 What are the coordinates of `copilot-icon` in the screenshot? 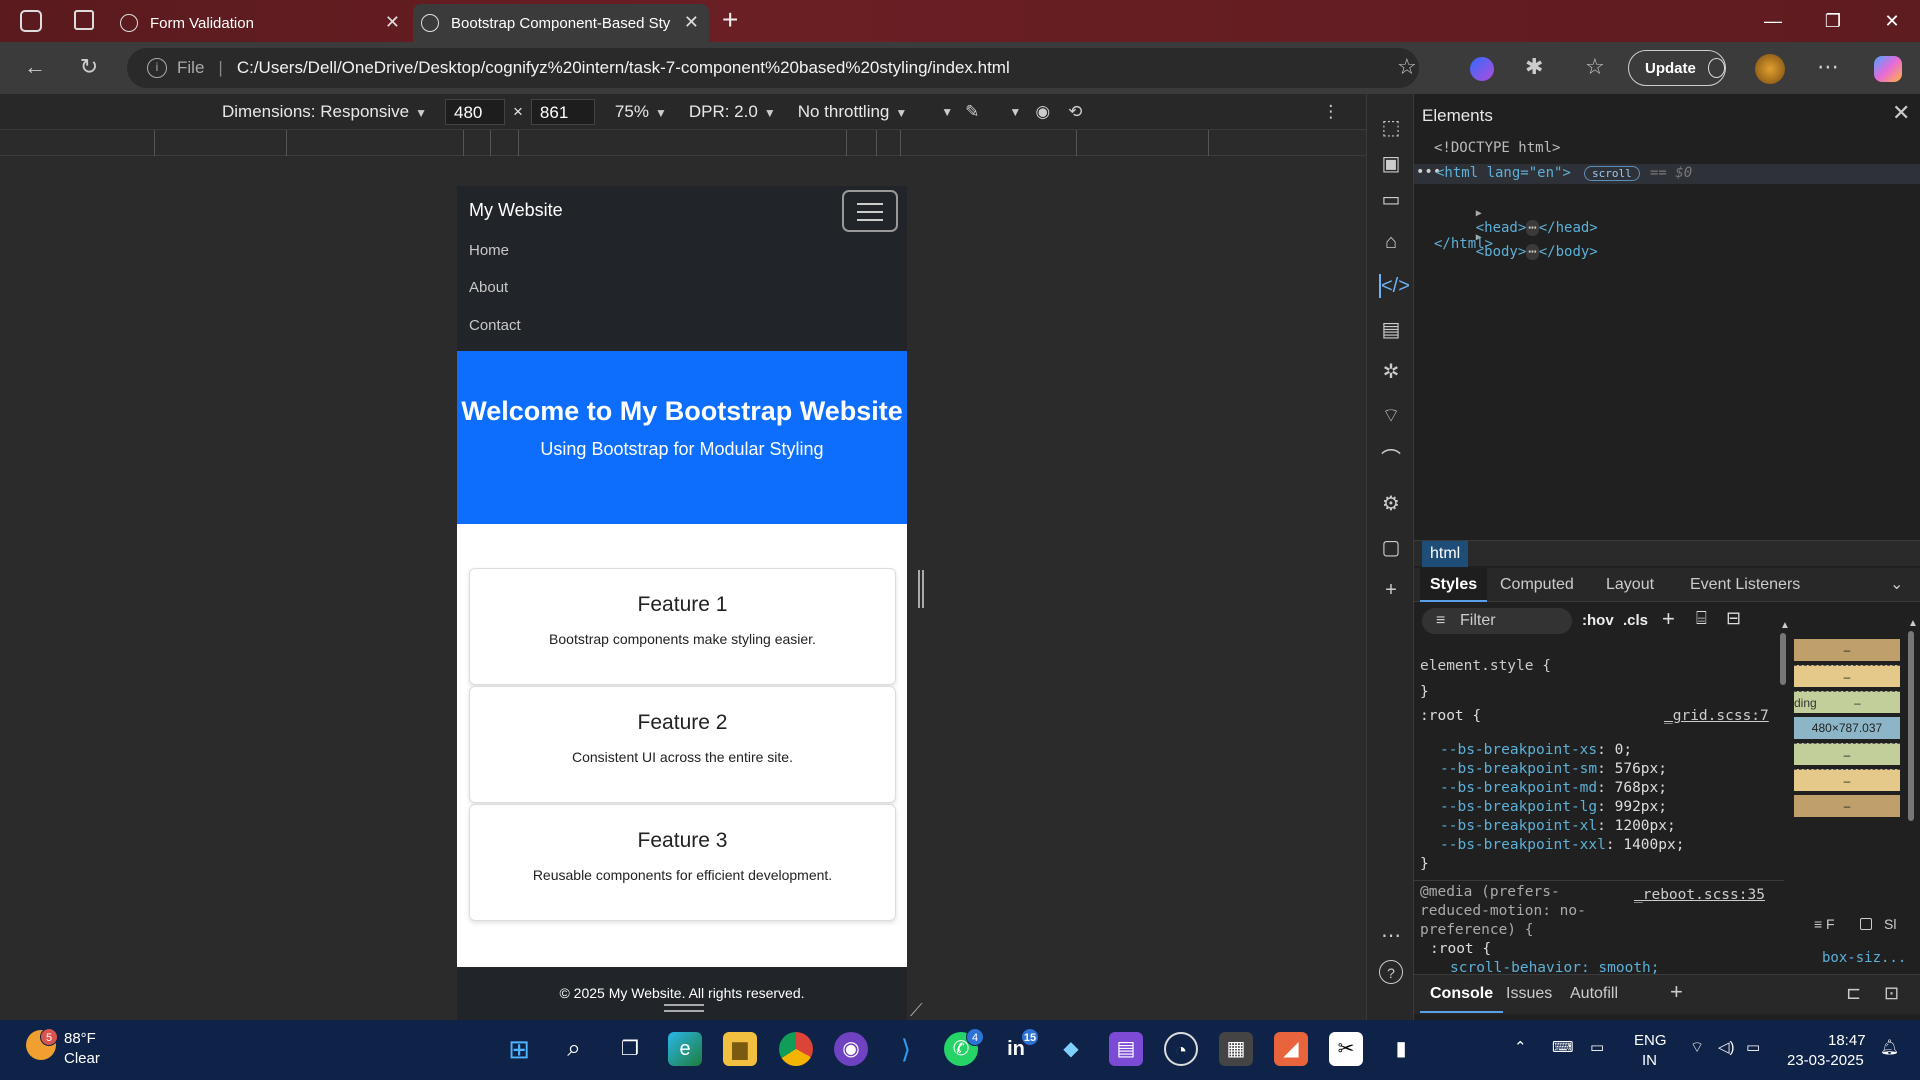 It's located at (1482, 69).